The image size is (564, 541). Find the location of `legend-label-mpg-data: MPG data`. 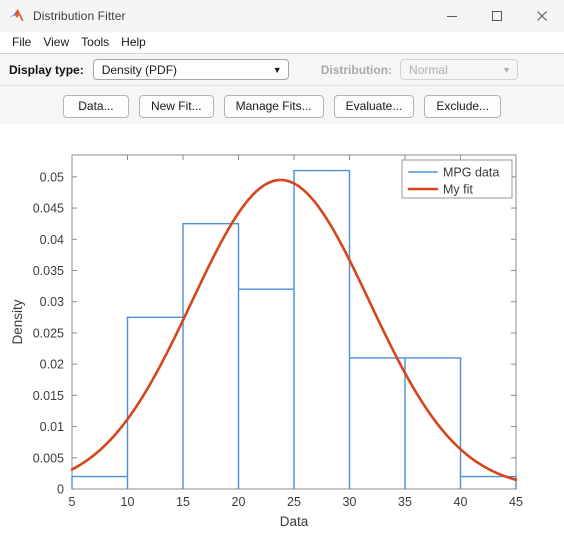

legend-label-mpg-data: MPG data is located at coordinates (471, 173).